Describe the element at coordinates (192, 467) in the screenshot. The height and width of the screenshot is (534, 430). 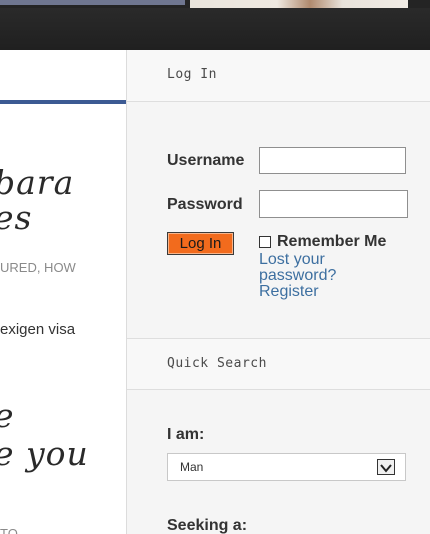
I see `i-am-select-value: Man` at that location.